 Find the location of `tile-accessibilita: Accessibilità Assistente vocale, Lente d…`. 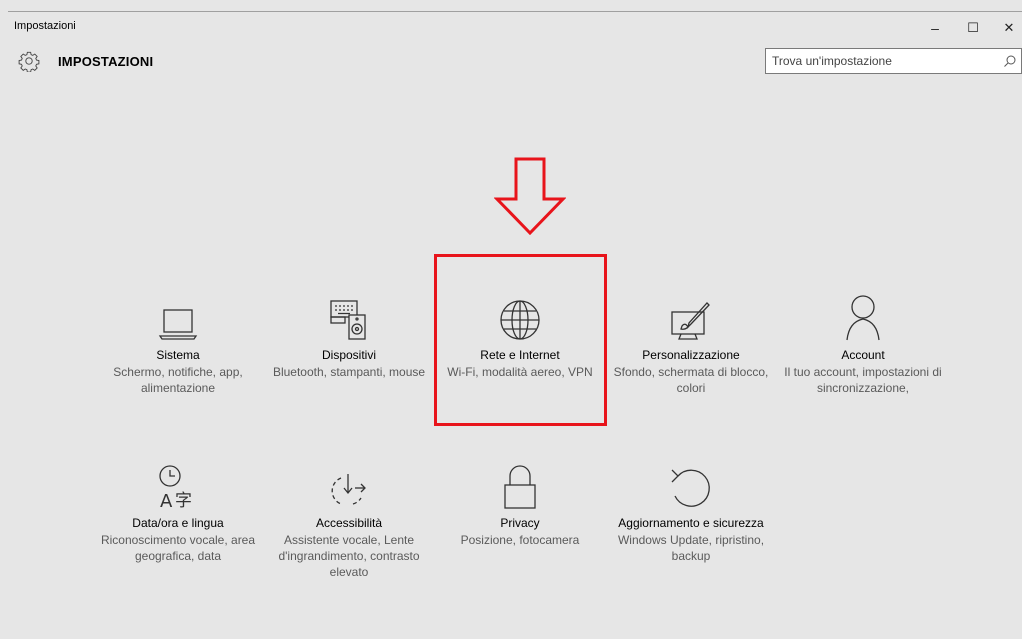

tile-accessibilita: Accessibilità Assistente vocale, Lente d… is located at coordinates (349, 520).